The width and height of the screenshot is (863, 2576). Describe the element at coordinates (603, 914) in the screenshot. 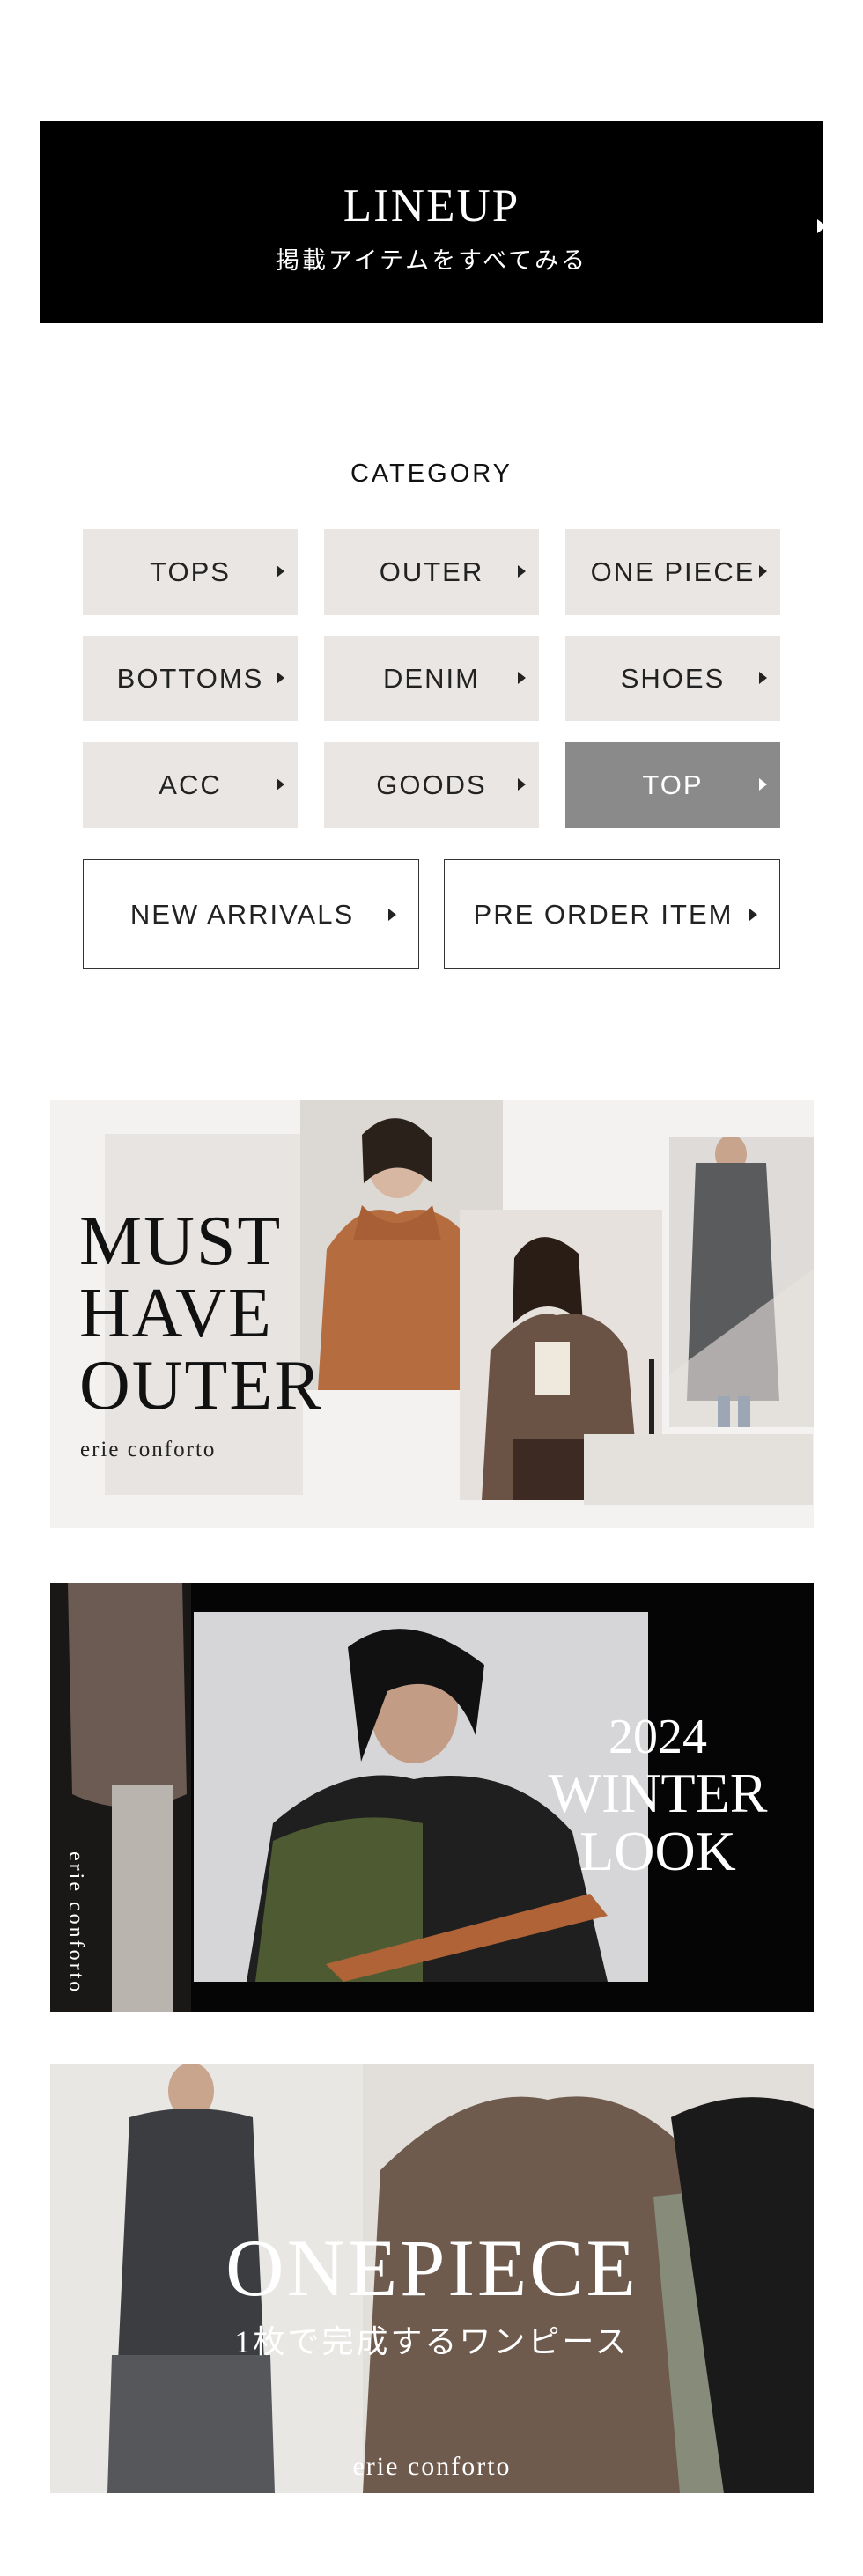

I see `pre-order-label: PRE ORDER ITEM` at that location.